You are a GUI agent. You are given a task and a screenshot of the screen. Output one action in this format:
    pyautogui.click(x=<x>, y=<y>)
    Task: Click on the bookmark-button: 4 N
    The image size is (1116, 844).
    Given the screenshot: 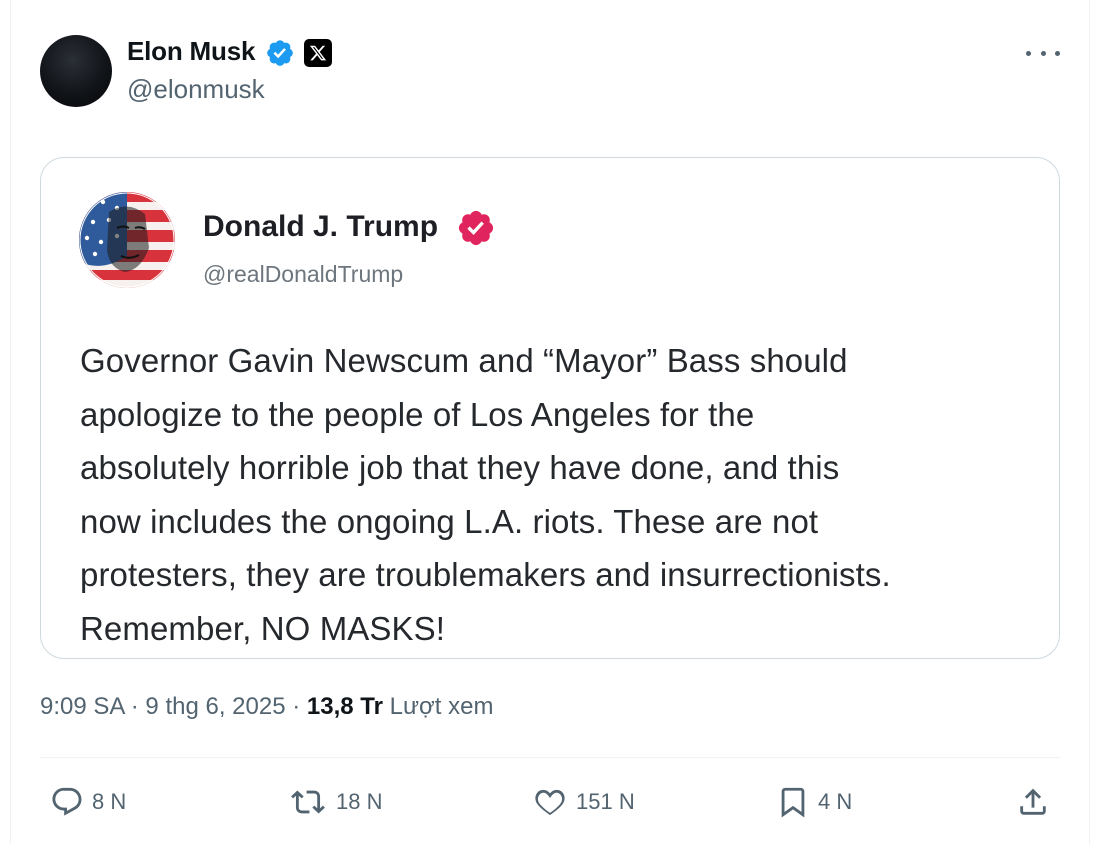 What is the action you would take?
    pyautogui.click(x=814, y=802)
    